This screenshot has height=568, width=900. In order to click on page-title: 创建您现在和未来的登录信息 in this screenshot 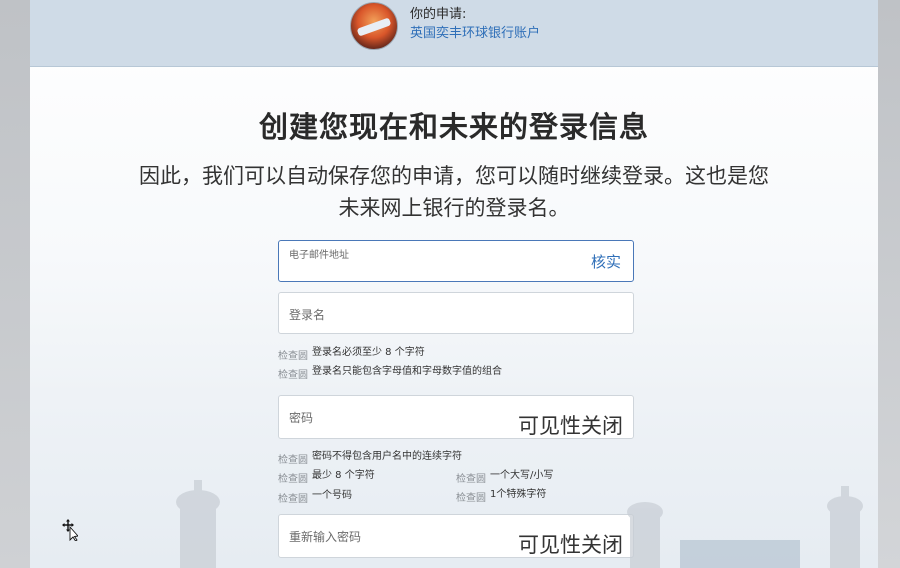, I will do `click(453, 127)`.